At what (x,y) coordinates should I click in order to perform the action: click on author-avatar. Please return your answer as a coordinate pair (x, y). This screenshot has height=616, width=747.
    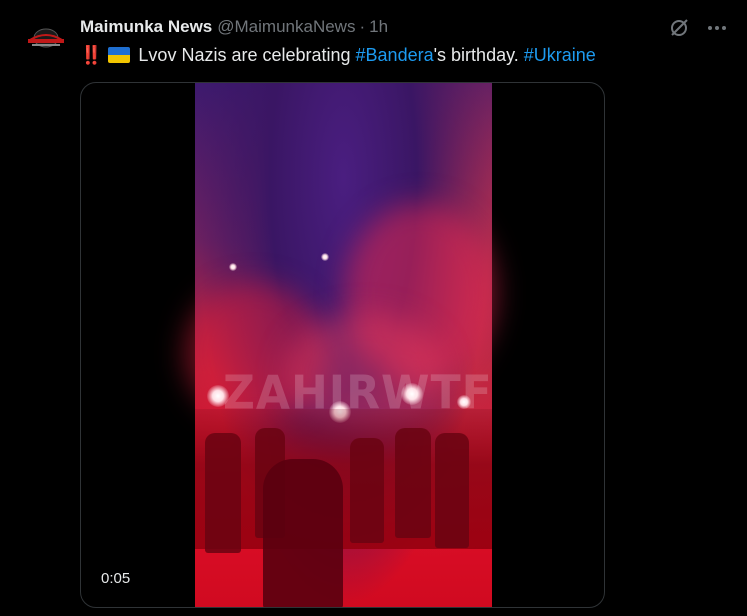
    Looking at the image, I should click on (46, 38).